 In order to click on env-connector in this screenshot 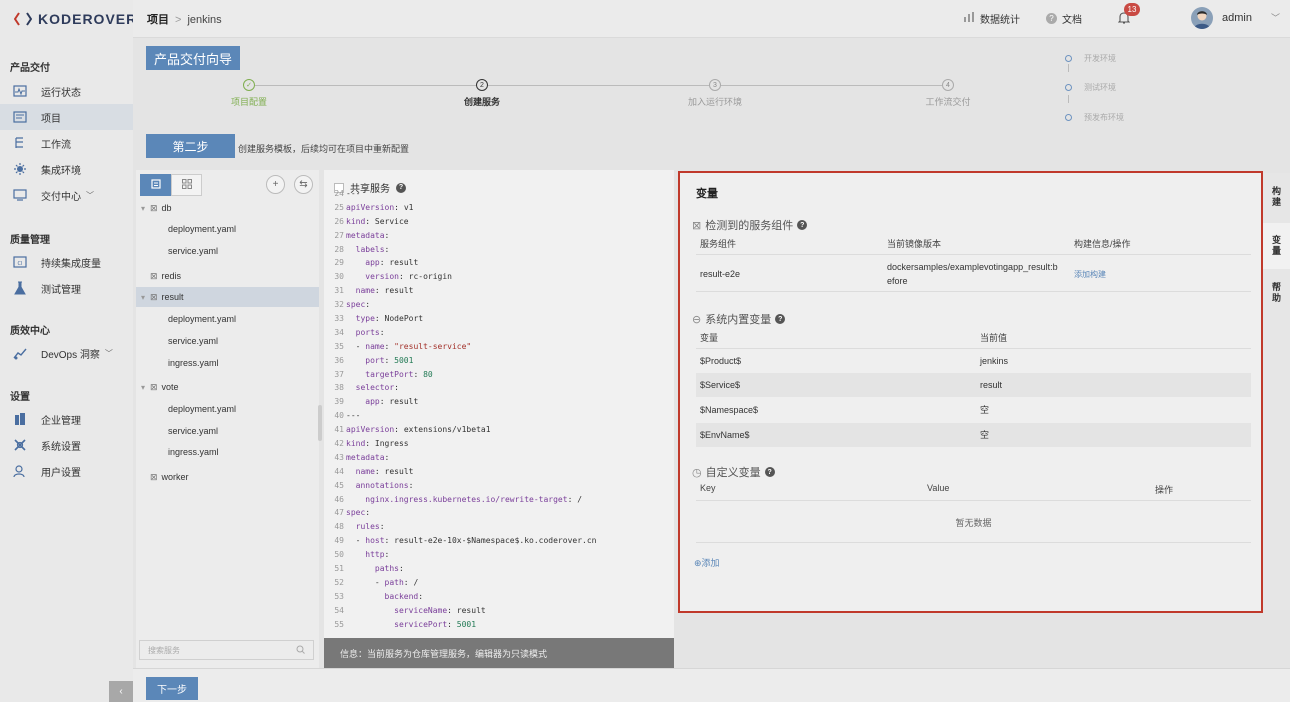, I will do `click(1068, 99)`.